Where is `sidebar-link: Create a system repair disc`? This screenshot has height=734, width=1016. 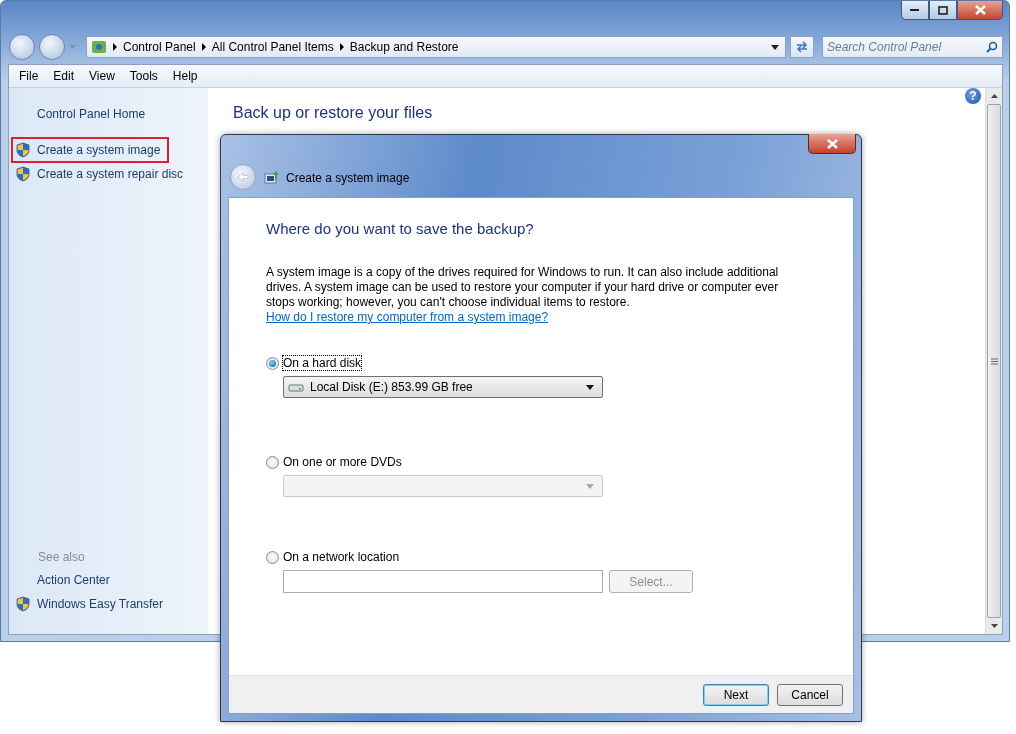 sidebar-link: Create a system repair disc is located at coordinates (108, 174).